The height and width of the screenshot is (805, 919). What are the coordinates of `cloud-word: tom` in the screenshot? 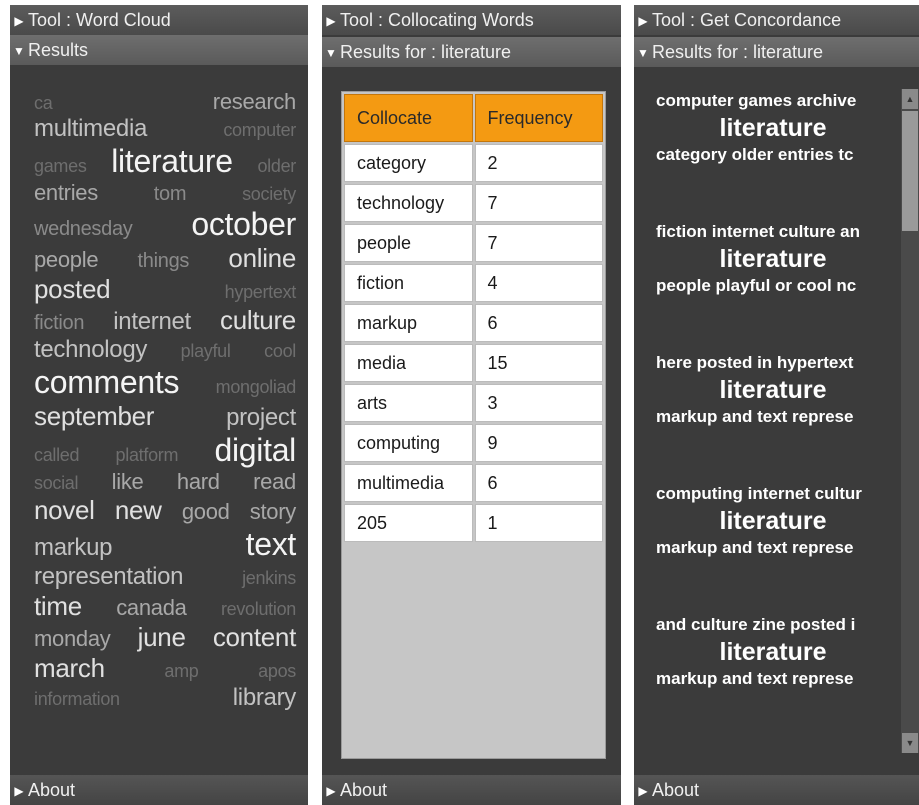 It's located at (170, 194).